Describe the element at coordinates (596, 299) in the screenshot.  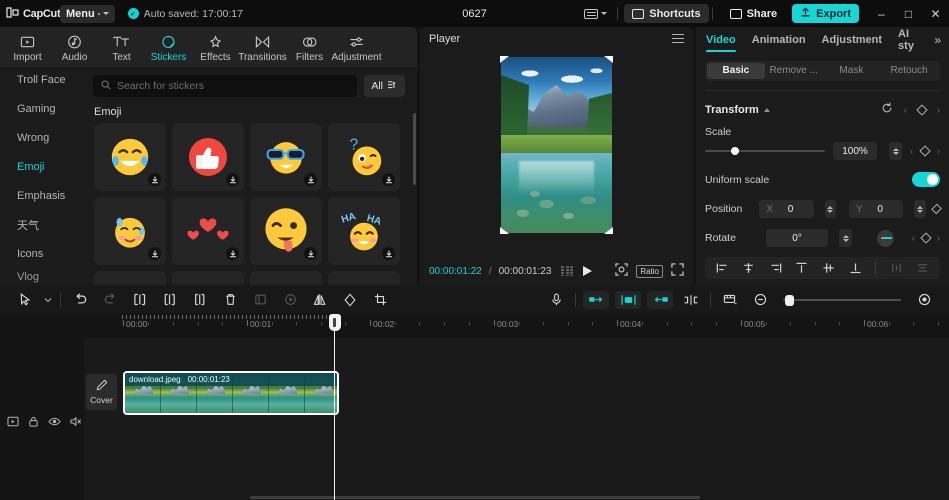
I see `keyframe-in-icon` at that location.